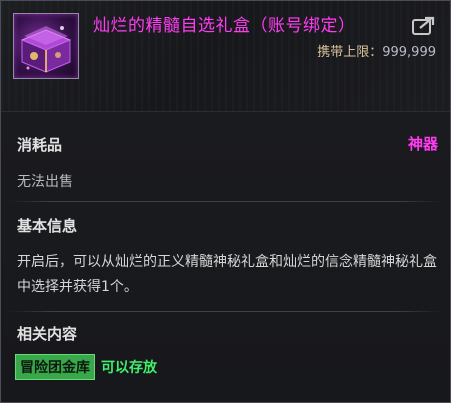 This screenshot has height=403, width=451. What do you see at coordinates (224, 26) in the screenshot?
I see `item-title: 灿烂的精髓自选礼盒（账号绑定）` at bounding box center [224, 26].